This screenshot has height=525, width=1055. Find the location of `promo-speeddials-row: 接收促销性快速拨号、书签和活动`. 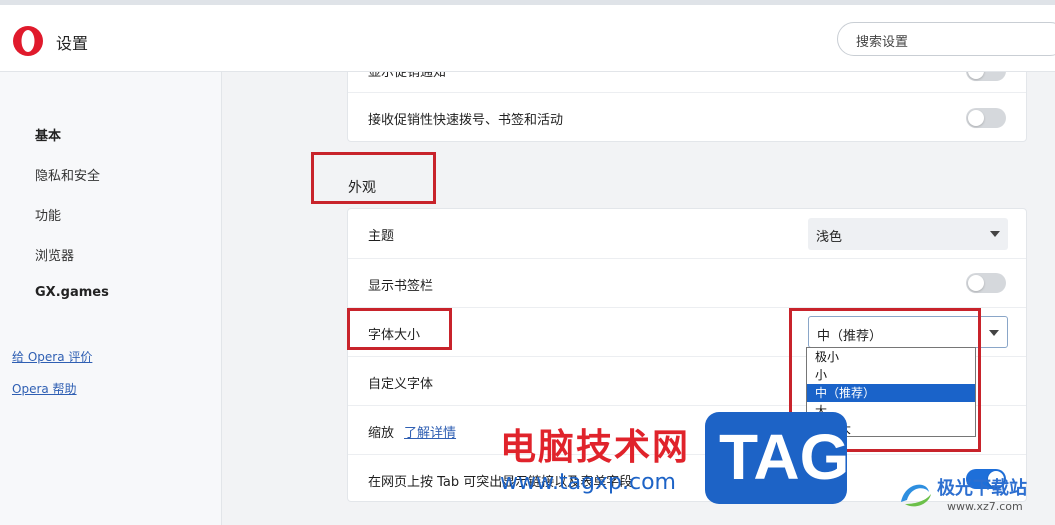

promo-speeddials-row: 接收促销性快速拨号、书签和活动 is located at coordinates (687, 116).